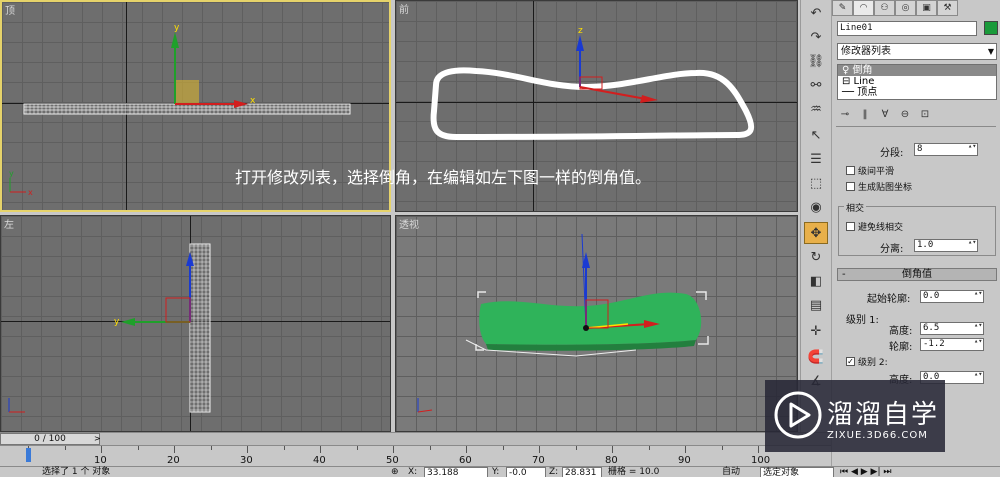  Describe the element at coordinates (761, 460) in the screenshot. I see `ruler-tick-label: 100` at that location.